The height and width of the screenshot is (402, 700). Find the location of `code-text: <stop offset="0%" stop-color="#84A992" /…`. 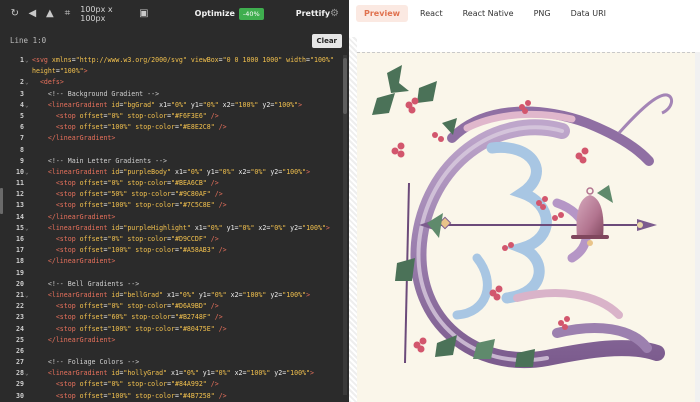

code-text: <stop offset="0%" stop-color="#84A992" /… is located at coordinates (137, 384).